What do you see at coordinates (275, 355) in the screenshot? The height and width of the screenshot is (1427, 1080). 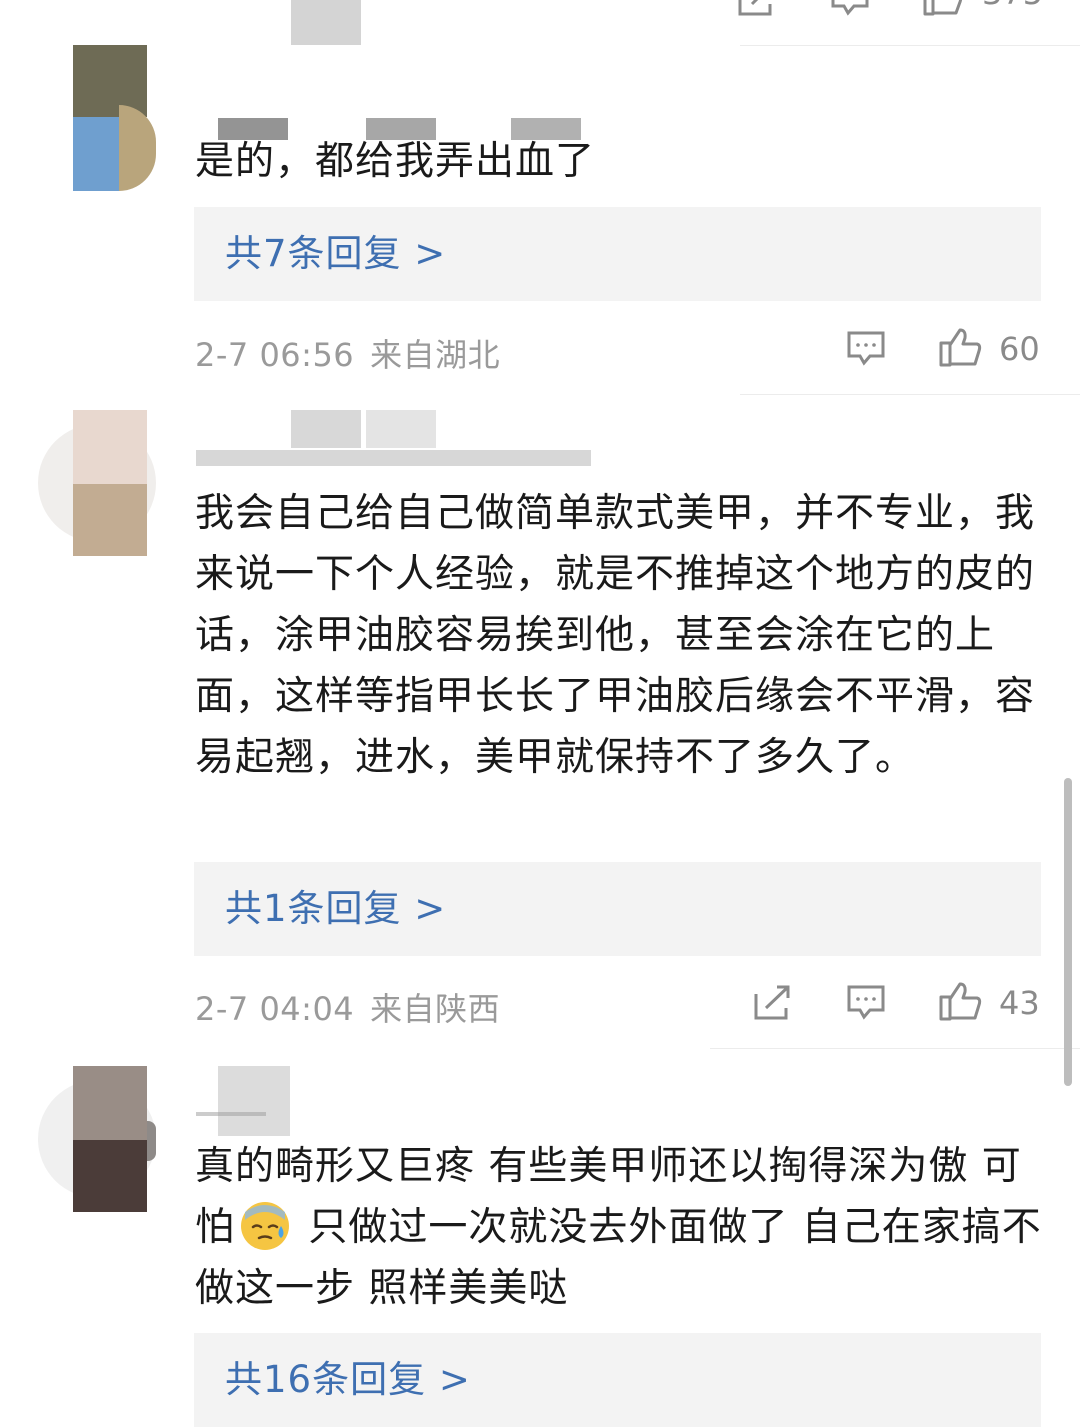 I see `timestamp: 2-7 06:56` at bounding box center [275, 355].